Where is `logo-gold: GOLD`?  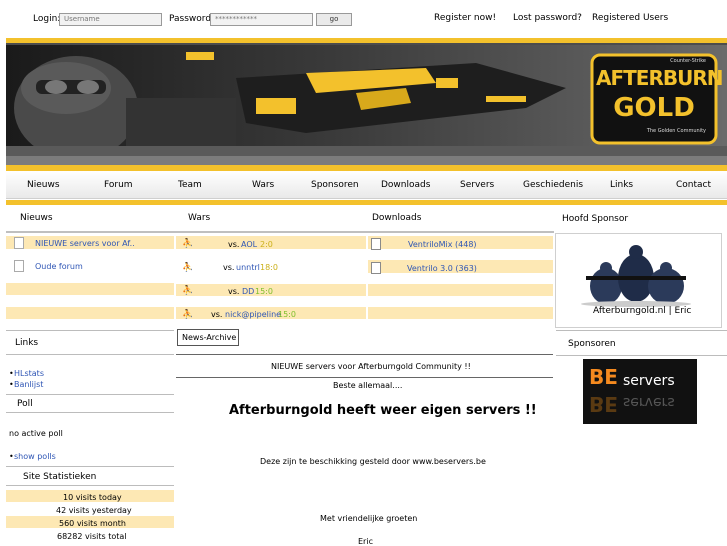 logo-gold: GOLD is located at coordinates (654, 108).